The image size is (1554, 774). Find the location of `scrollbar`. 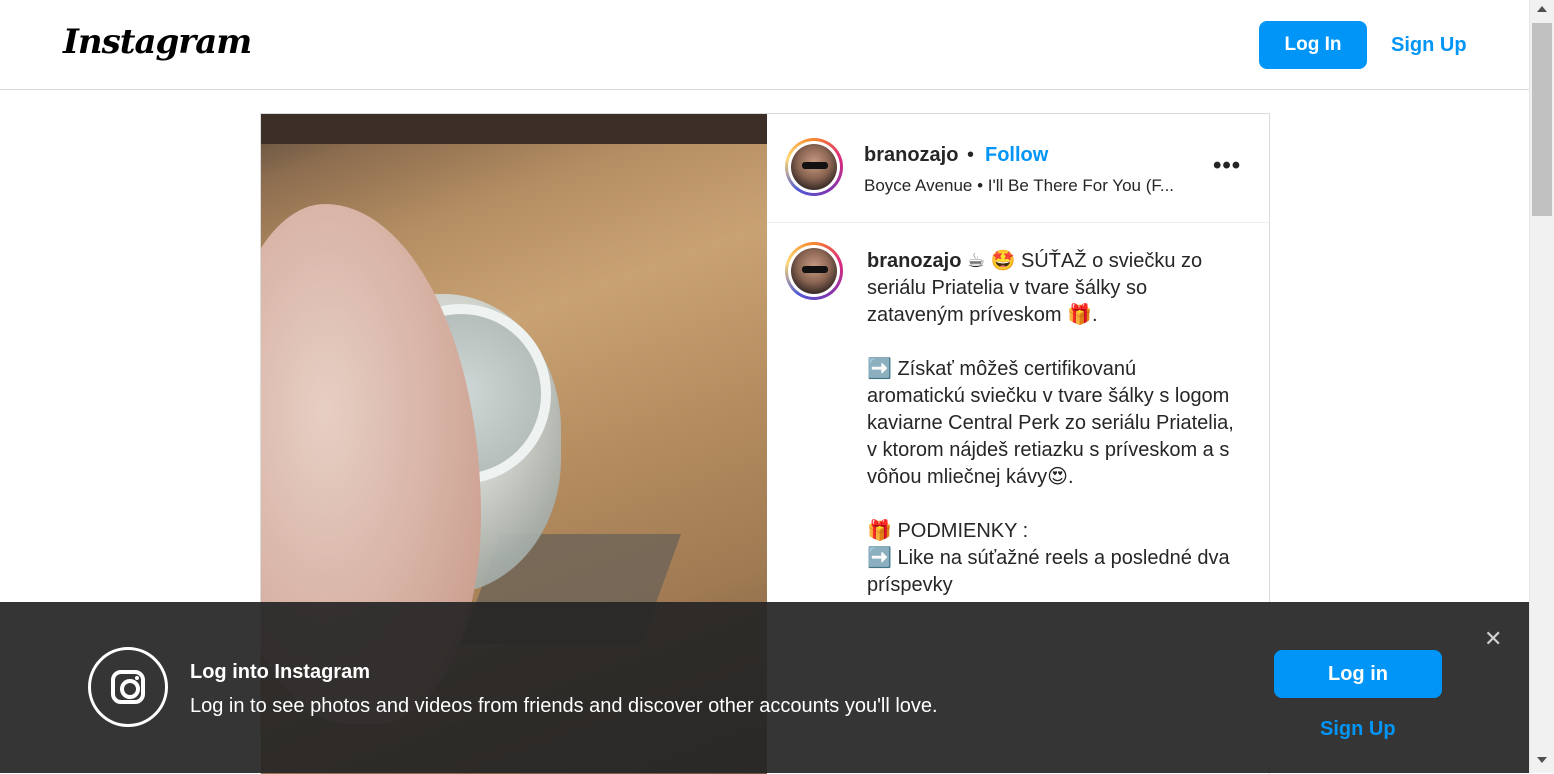

scrollbar is located at coordinates (1541, 386).